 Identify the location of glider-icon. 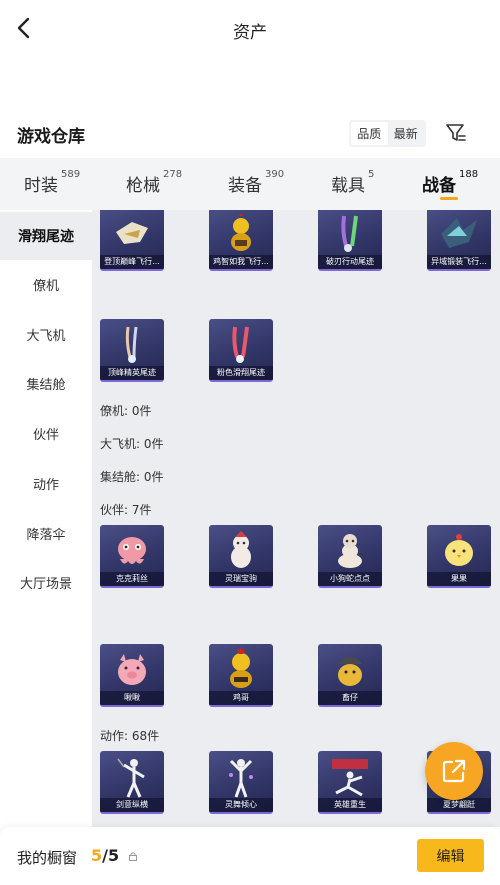
(132, 233).